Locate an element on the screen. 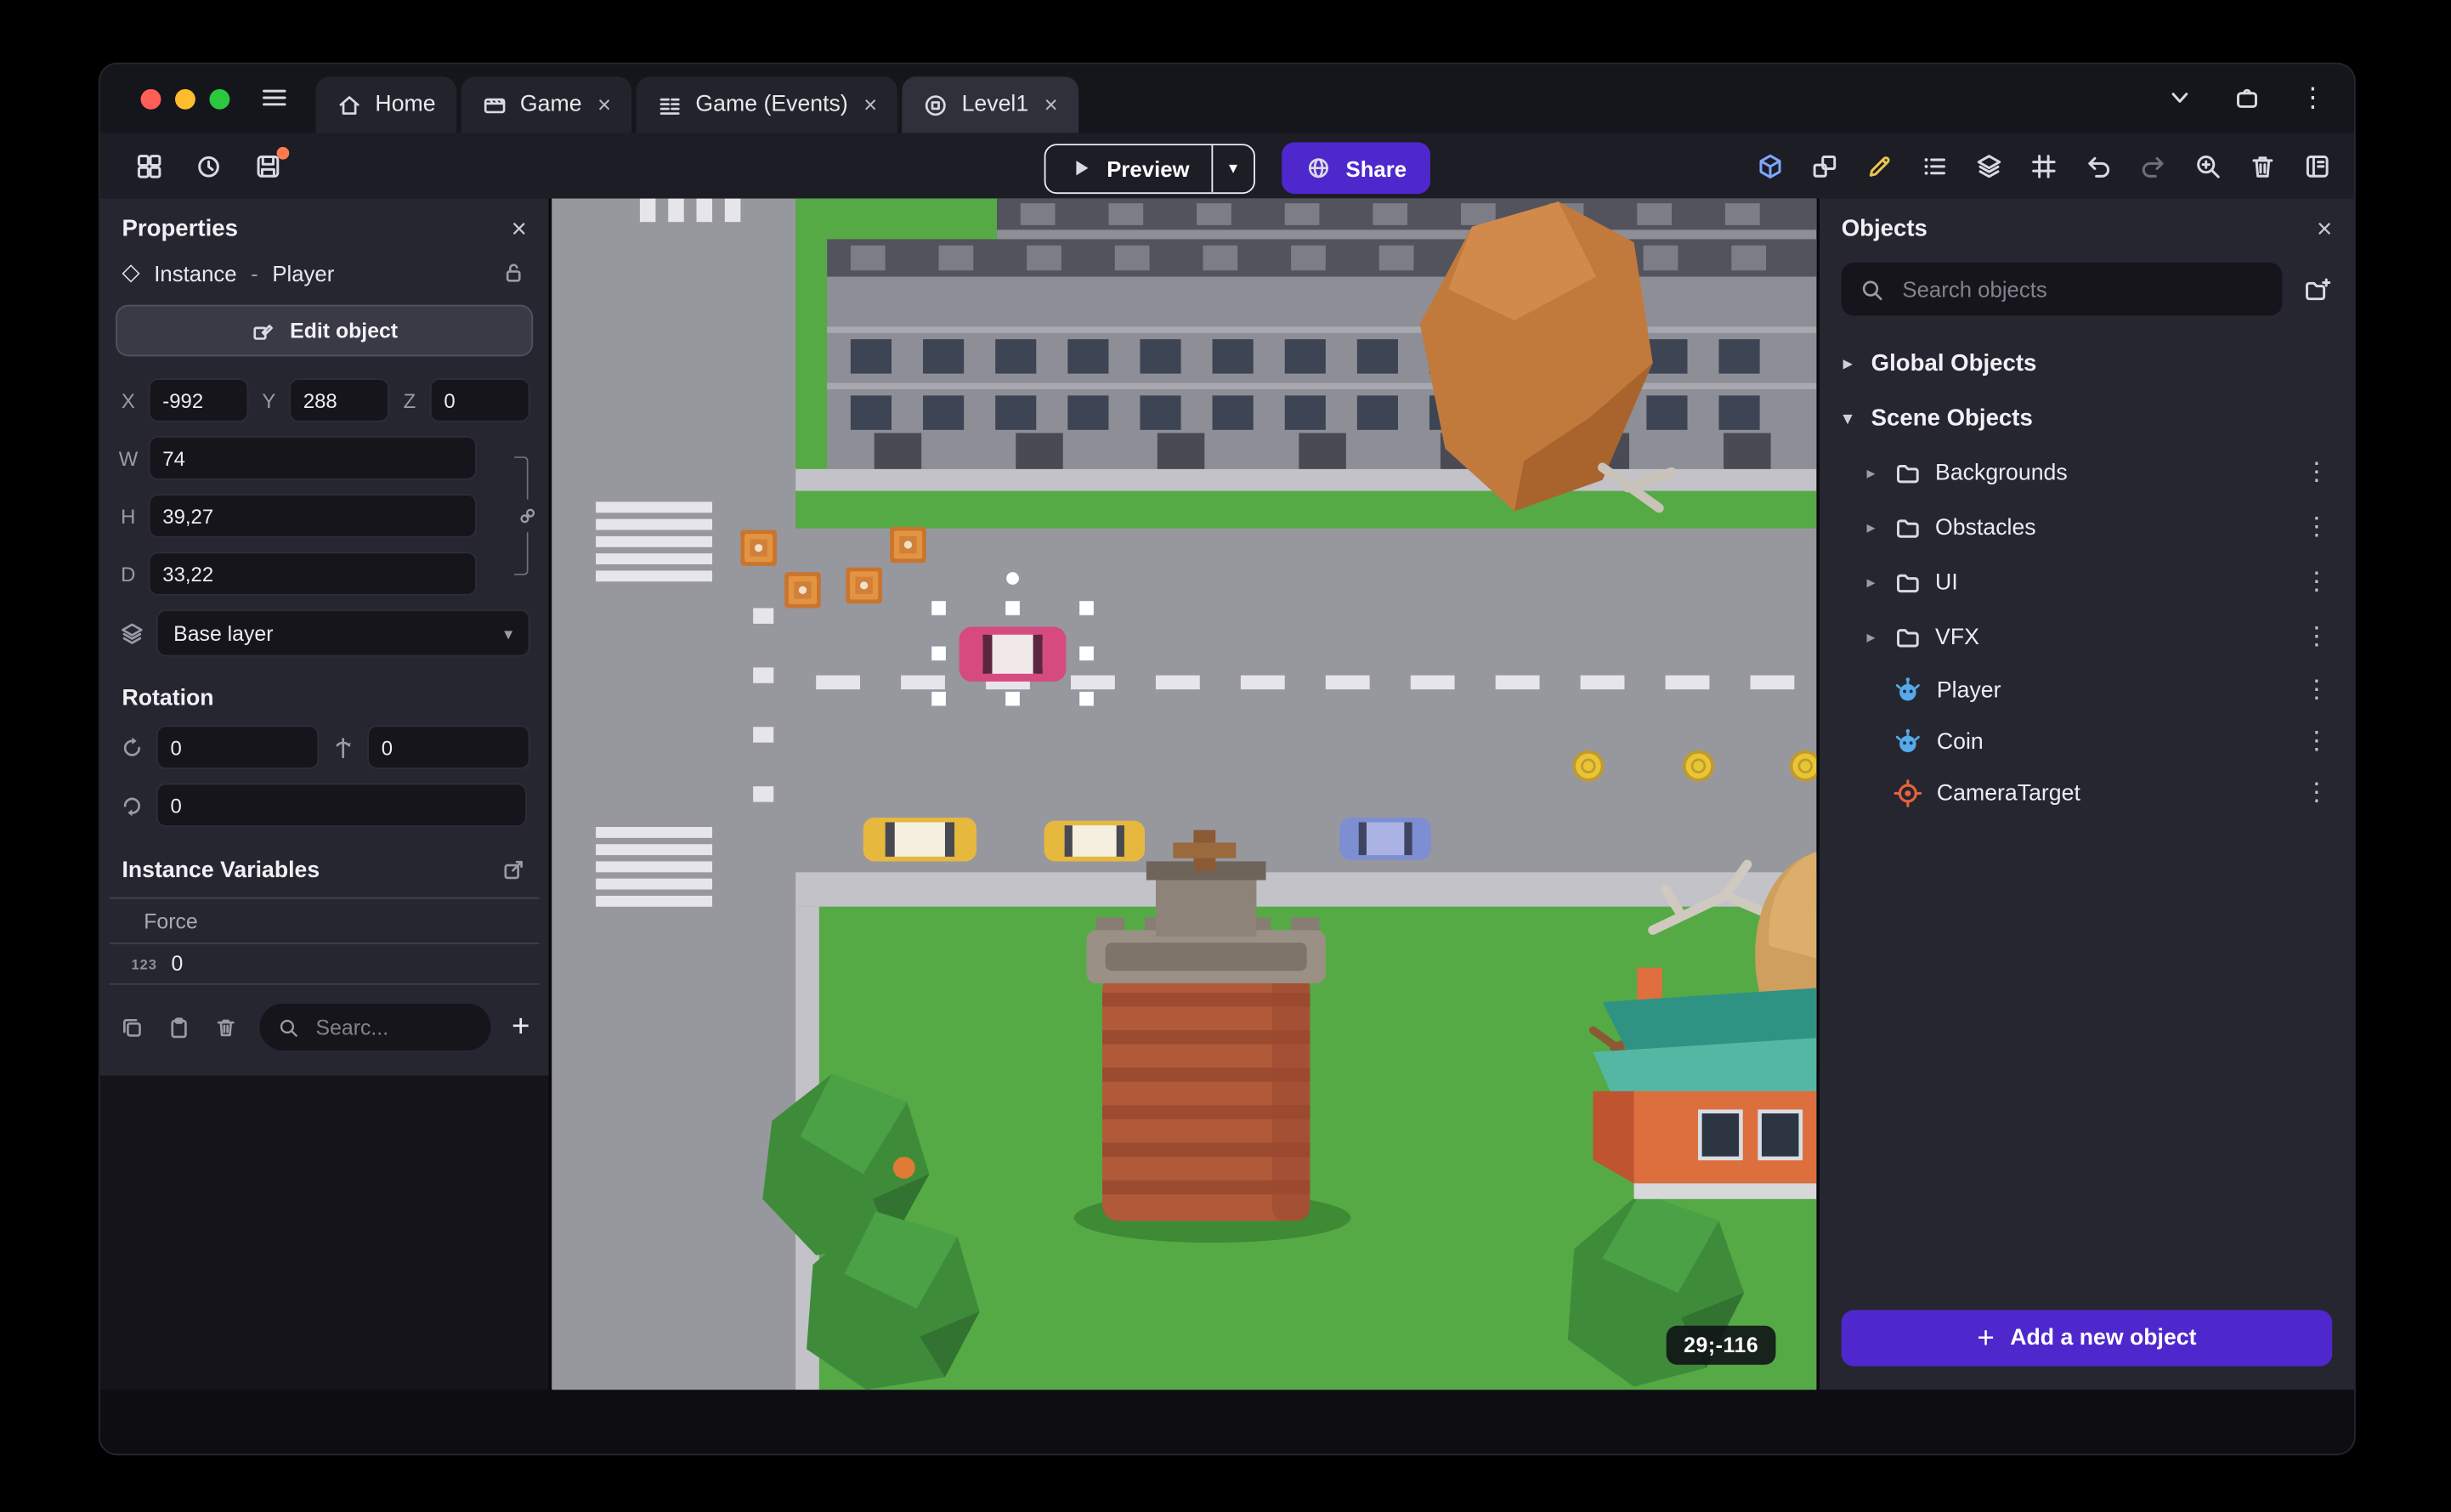 The height and width of the screenshot is (1512, 2451). variables-table: Force 123 0 is located at coordinates (324, 941).